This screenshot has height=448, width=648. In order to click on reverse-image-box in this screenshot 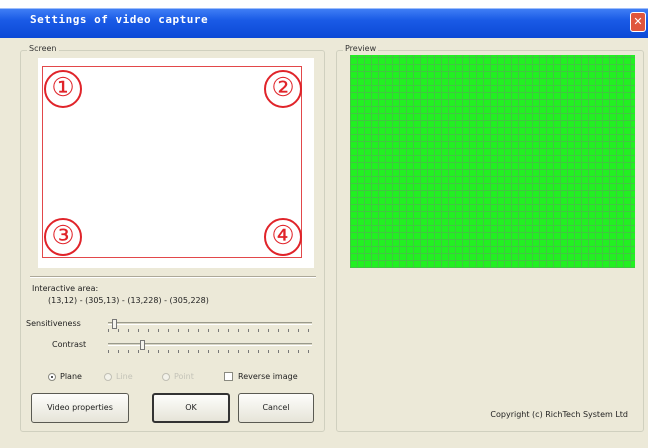, I will do `click(228, 376)`.